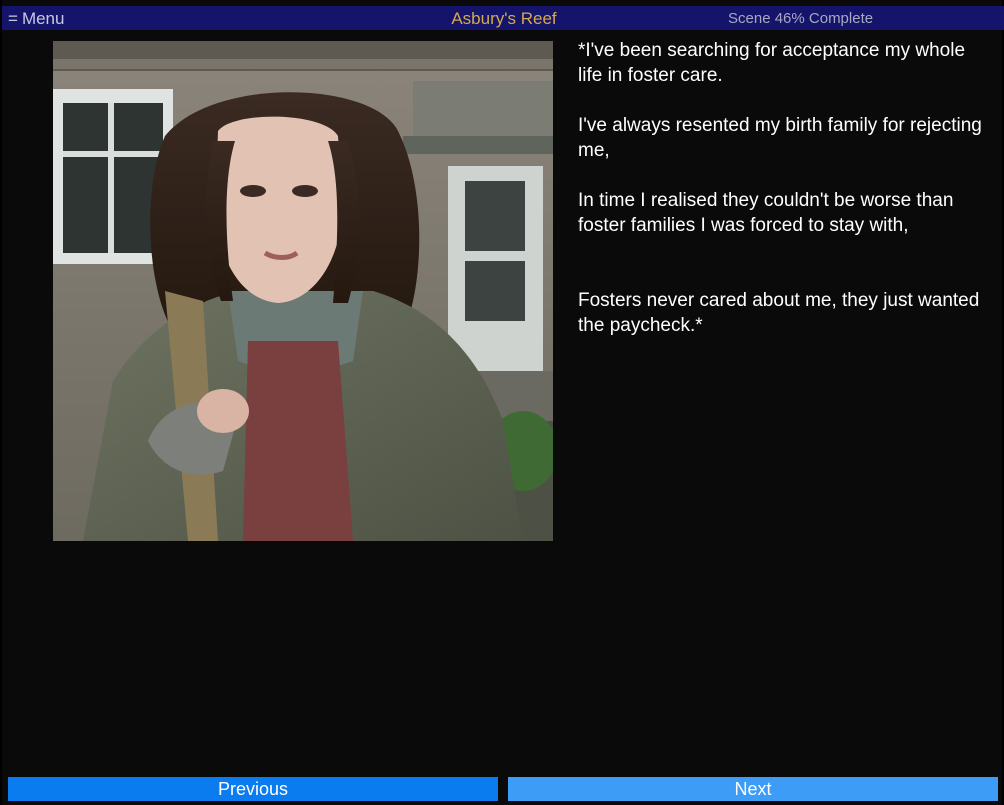 This screenshot has width=1004, height=805. Describe the element at coordinates (43, 18) in the screenshot. I see `menu-label: Menu` at that location.